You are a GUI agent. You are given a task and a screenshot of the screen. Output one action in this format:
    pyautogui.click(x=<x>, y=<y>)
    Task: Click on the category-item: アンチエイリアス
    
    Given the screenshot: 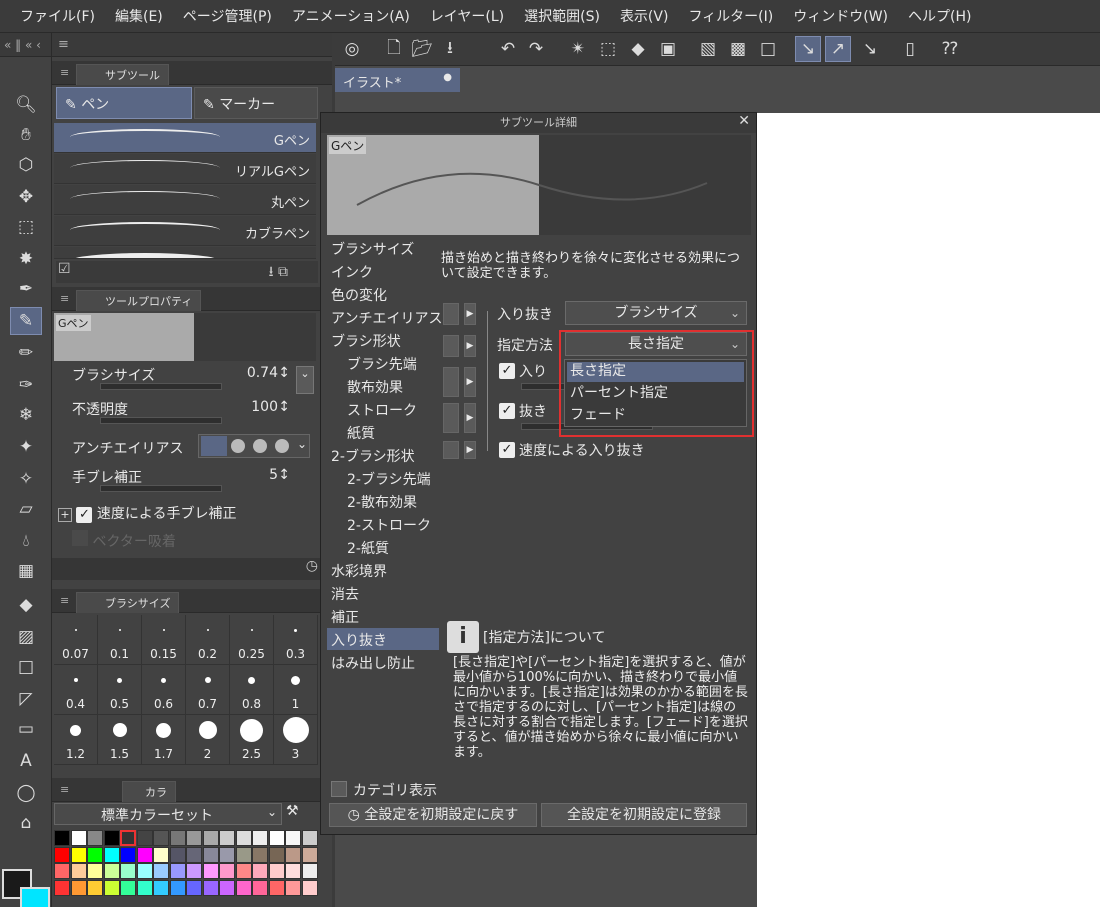 What is the action you would take?
    pyautogui.click(x=384, y=317)
    